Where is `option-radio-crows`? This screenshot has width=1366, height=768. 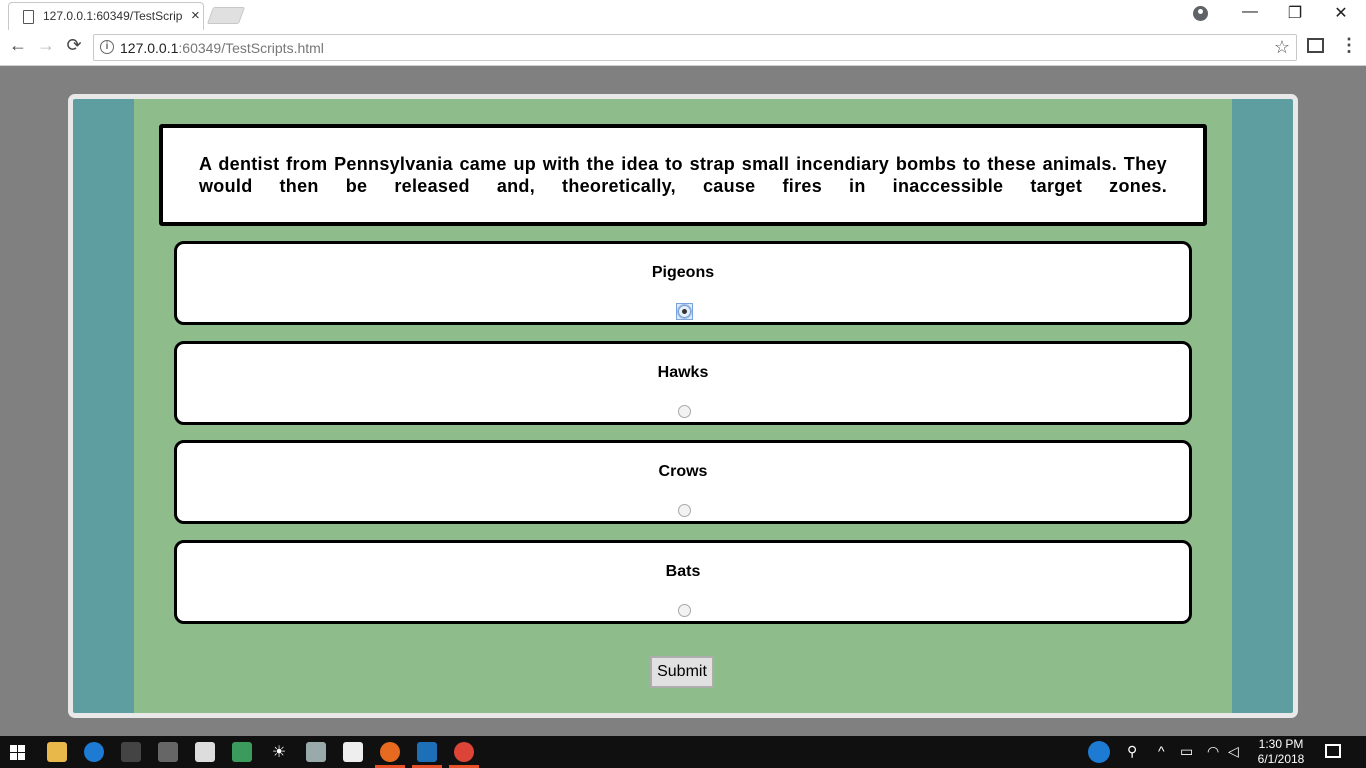 option-radio-crows is located at coordinates (684, 510).